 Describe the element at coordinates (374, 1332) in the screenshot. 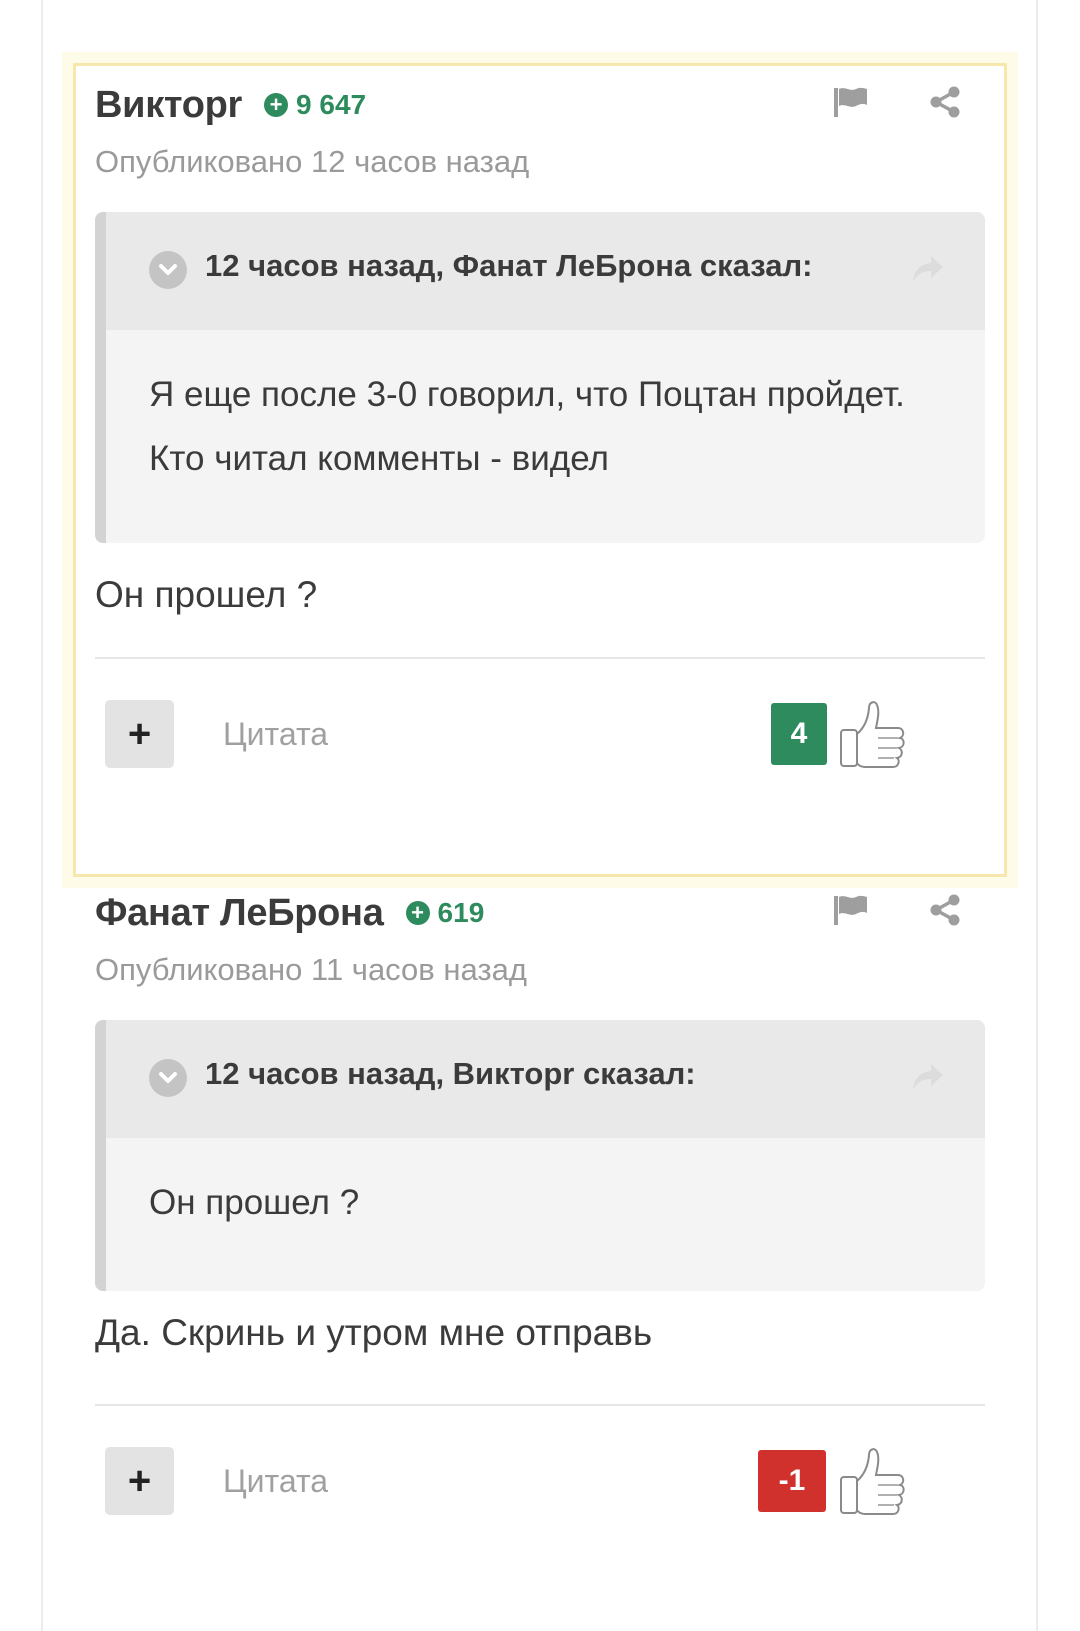

I see `comment-body: Да. Скринь и утром мне отправь` at that location.